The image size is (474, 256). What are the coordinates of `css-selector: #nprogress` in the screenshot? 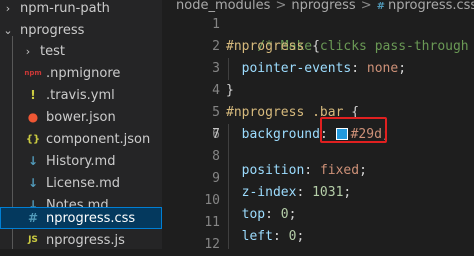 It's located at (265, 46).